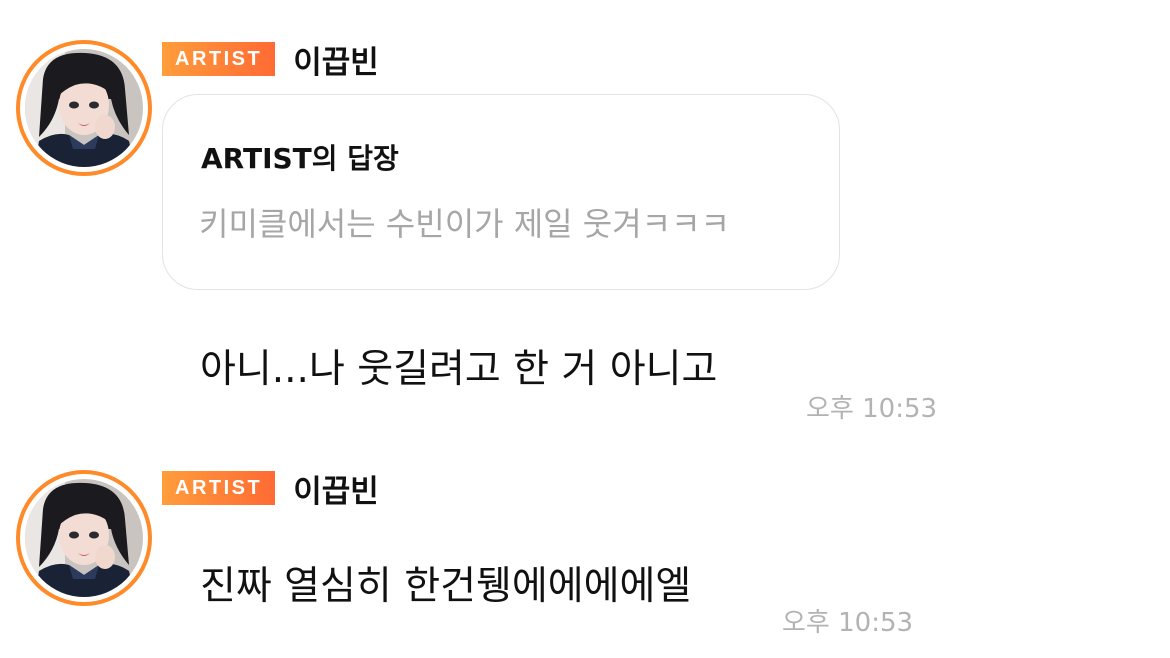 This screenshot has height=658, width=1170. Describe the element at coordinates (459, 369) in the screenshot. I see `message-text: 아니...나 웃길려고 한 거 아니고` at that location.